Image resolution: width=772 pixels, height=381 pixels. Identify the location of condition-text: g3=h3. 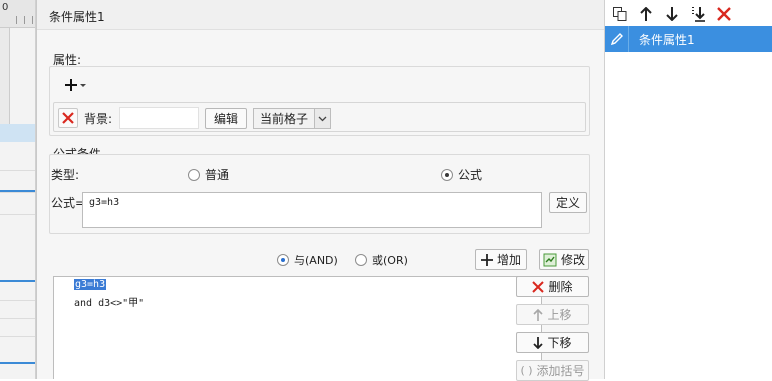
(90, 284).